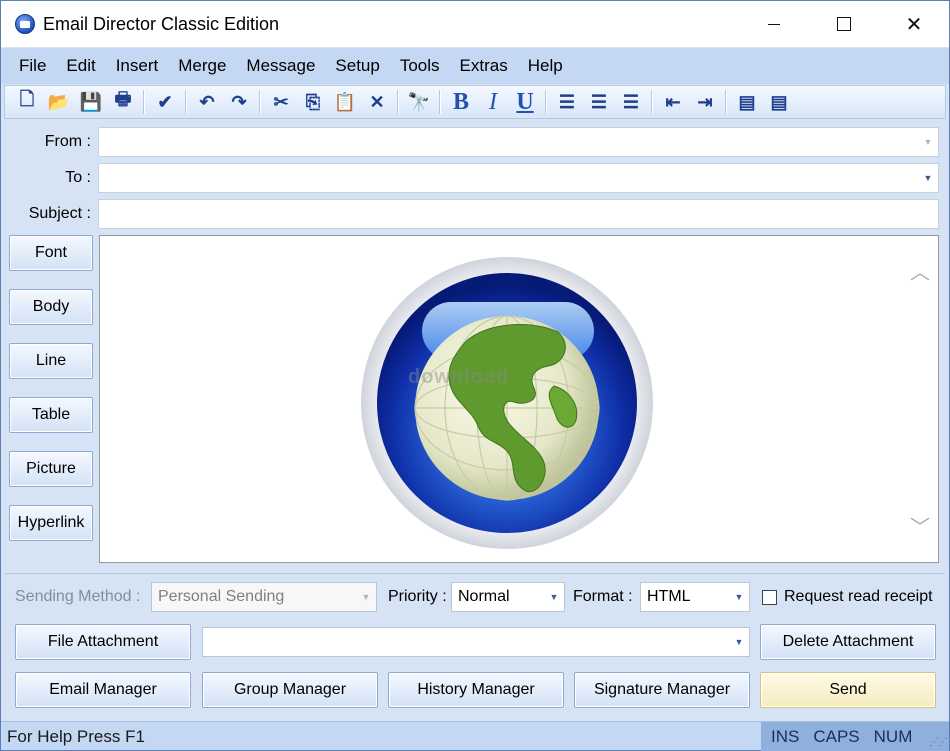 The image size is (950, 751). Describe the element at coordinates (357, 66) in the screenshot. I see `menu-setup: Setup` at that location.